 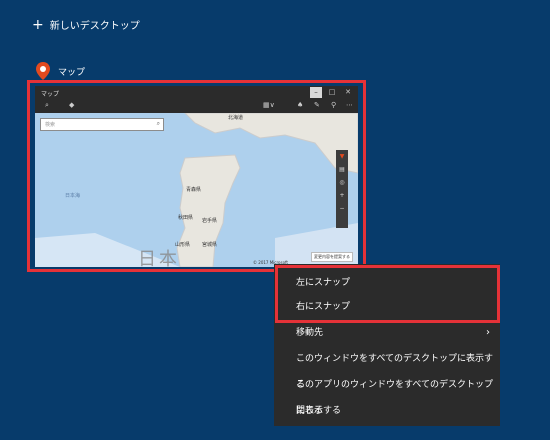 What do you see at coordinates (387, 411) in the screenshot?
I see `menu-item-close: 閉じる` at bounding box center [387, 411].